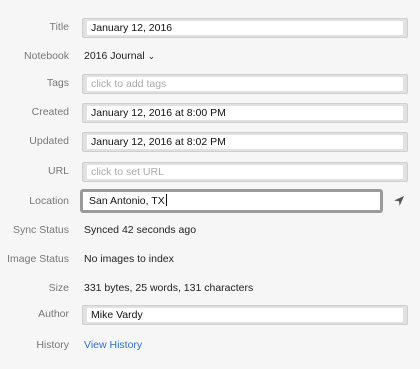 The image size is (420, 369). I want to click on created-label: Created, so click(50, 112).